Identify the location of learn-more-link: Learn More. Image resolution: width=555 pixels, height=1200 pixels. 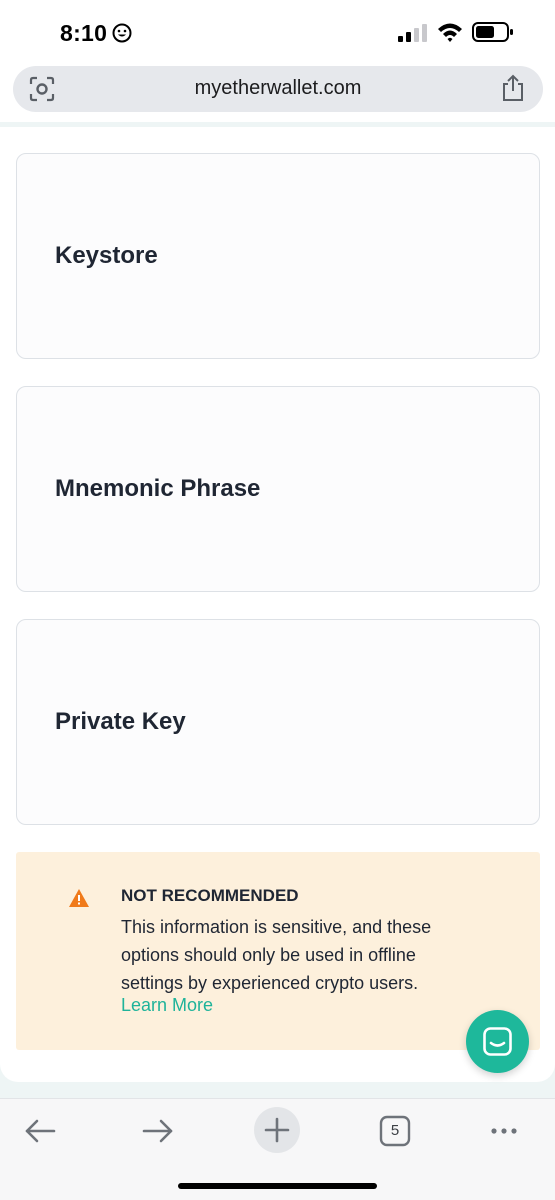
(167, 1005).